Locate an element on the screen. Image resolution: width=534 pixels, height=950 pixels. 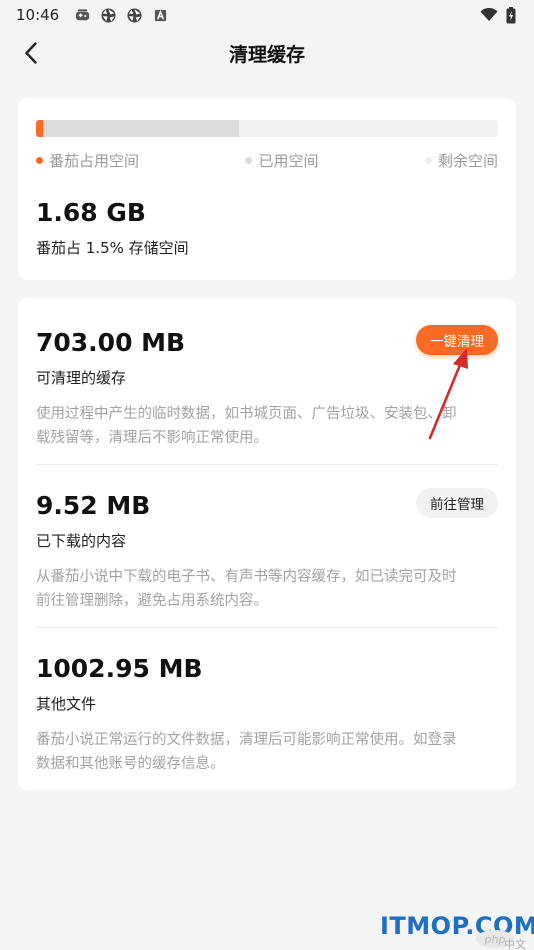
section-size: 9.52 MB is located at coordinates (93, 505).